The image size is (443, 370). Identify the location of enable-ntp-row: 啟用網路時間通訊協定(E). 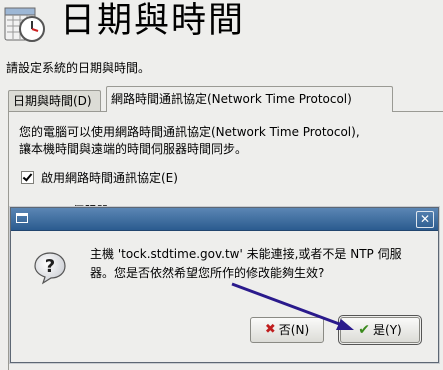
(99, 177).